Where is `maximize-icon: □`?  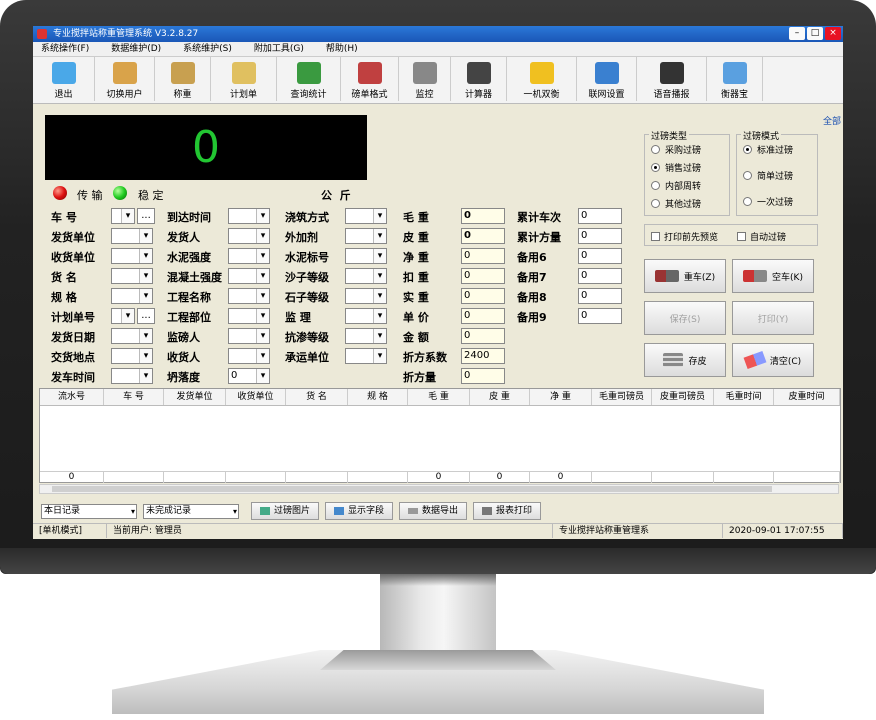
maximize-icon: □ is located at coordinates (815, 33).